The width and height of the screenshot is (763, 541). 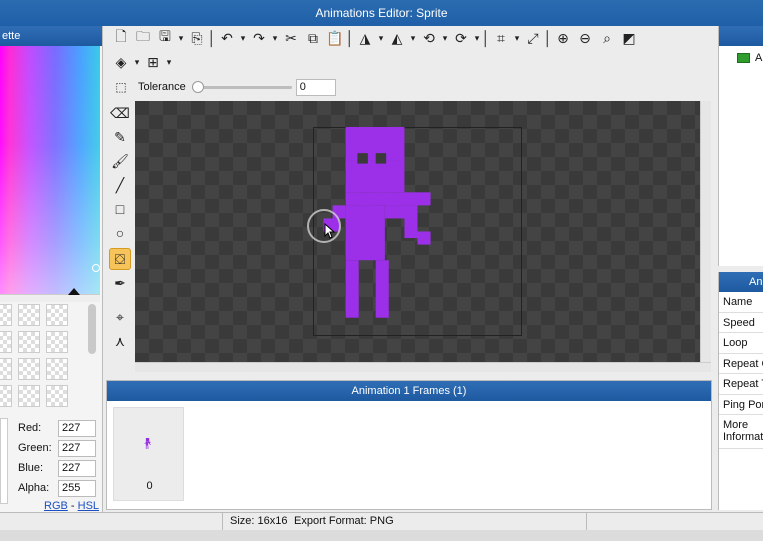 I want to click on rotate-cw-dropdown-icon: ▾, so click(x=477, y=38).